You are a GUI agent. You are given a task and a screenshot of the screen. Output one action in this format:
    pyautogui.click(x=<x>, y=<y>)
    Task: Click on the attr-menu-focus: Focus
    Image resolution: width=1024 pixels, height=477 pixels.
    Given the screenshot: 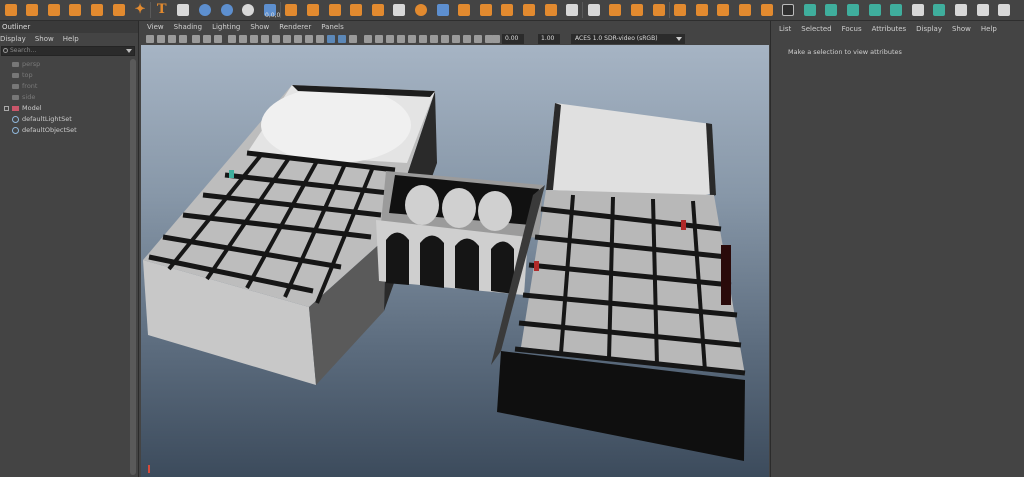 What is the action you would take?
    pyautogui.click(x=852, y=29)
    